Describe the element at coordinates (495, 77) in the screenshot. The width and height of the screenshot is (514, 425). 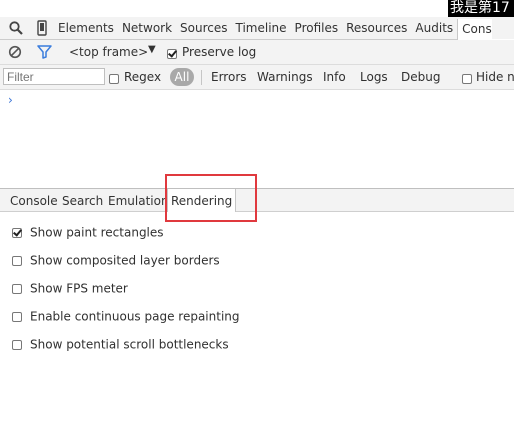
I see `hide-network-label: Hide ne` at that location.